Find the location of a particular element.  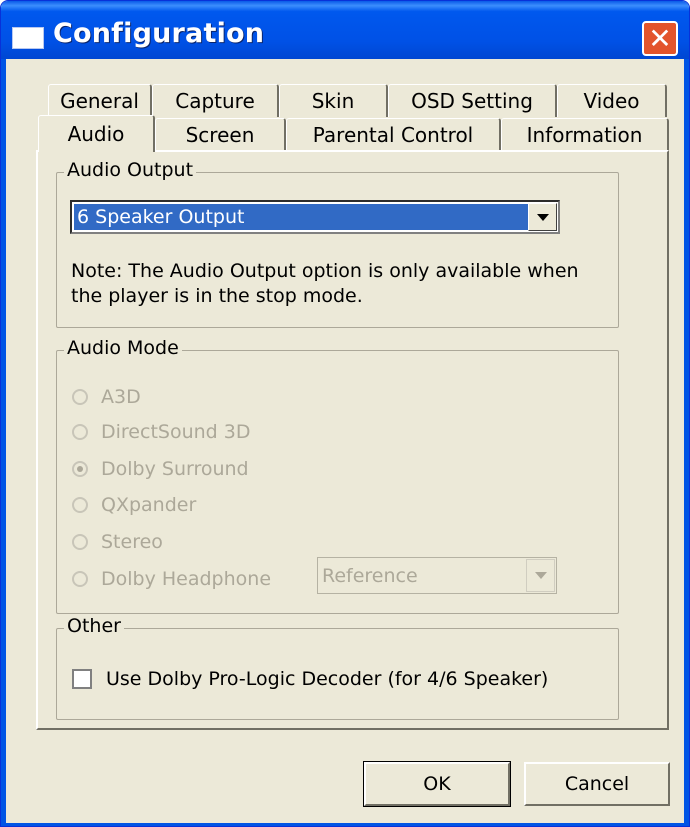

radio-label: Stereo is located at coordinates (132, 542).